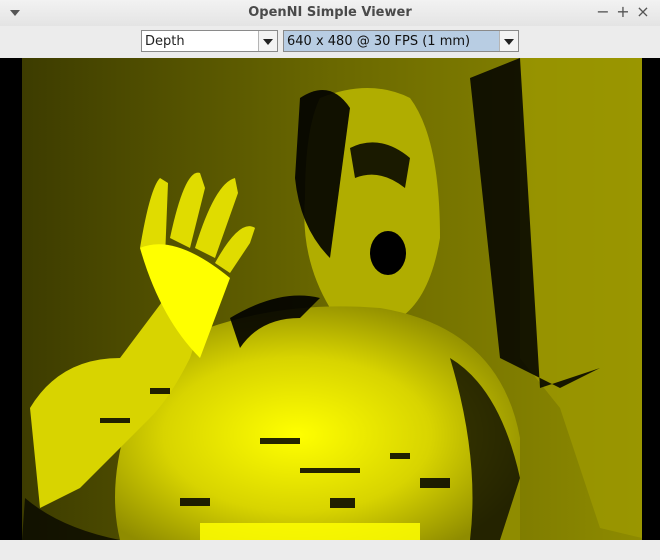  What do you see at coordinates (623, 12) in the screenshot?
I see `maximize-button: +` at bounding box center [623, 12].